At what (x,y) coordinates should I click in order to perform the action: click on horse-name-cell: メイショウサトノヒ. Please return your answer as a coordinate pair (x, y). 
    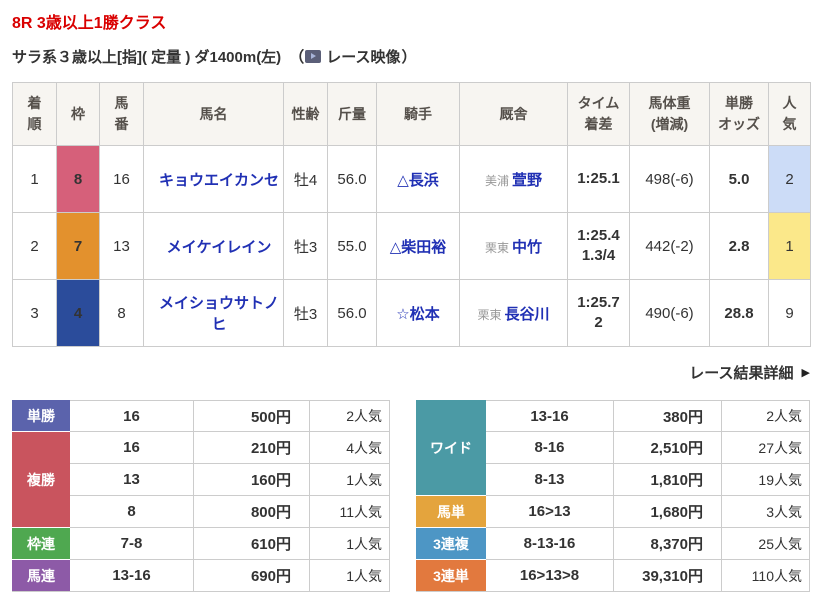
    Looking at the image, I should click on (213, 313).